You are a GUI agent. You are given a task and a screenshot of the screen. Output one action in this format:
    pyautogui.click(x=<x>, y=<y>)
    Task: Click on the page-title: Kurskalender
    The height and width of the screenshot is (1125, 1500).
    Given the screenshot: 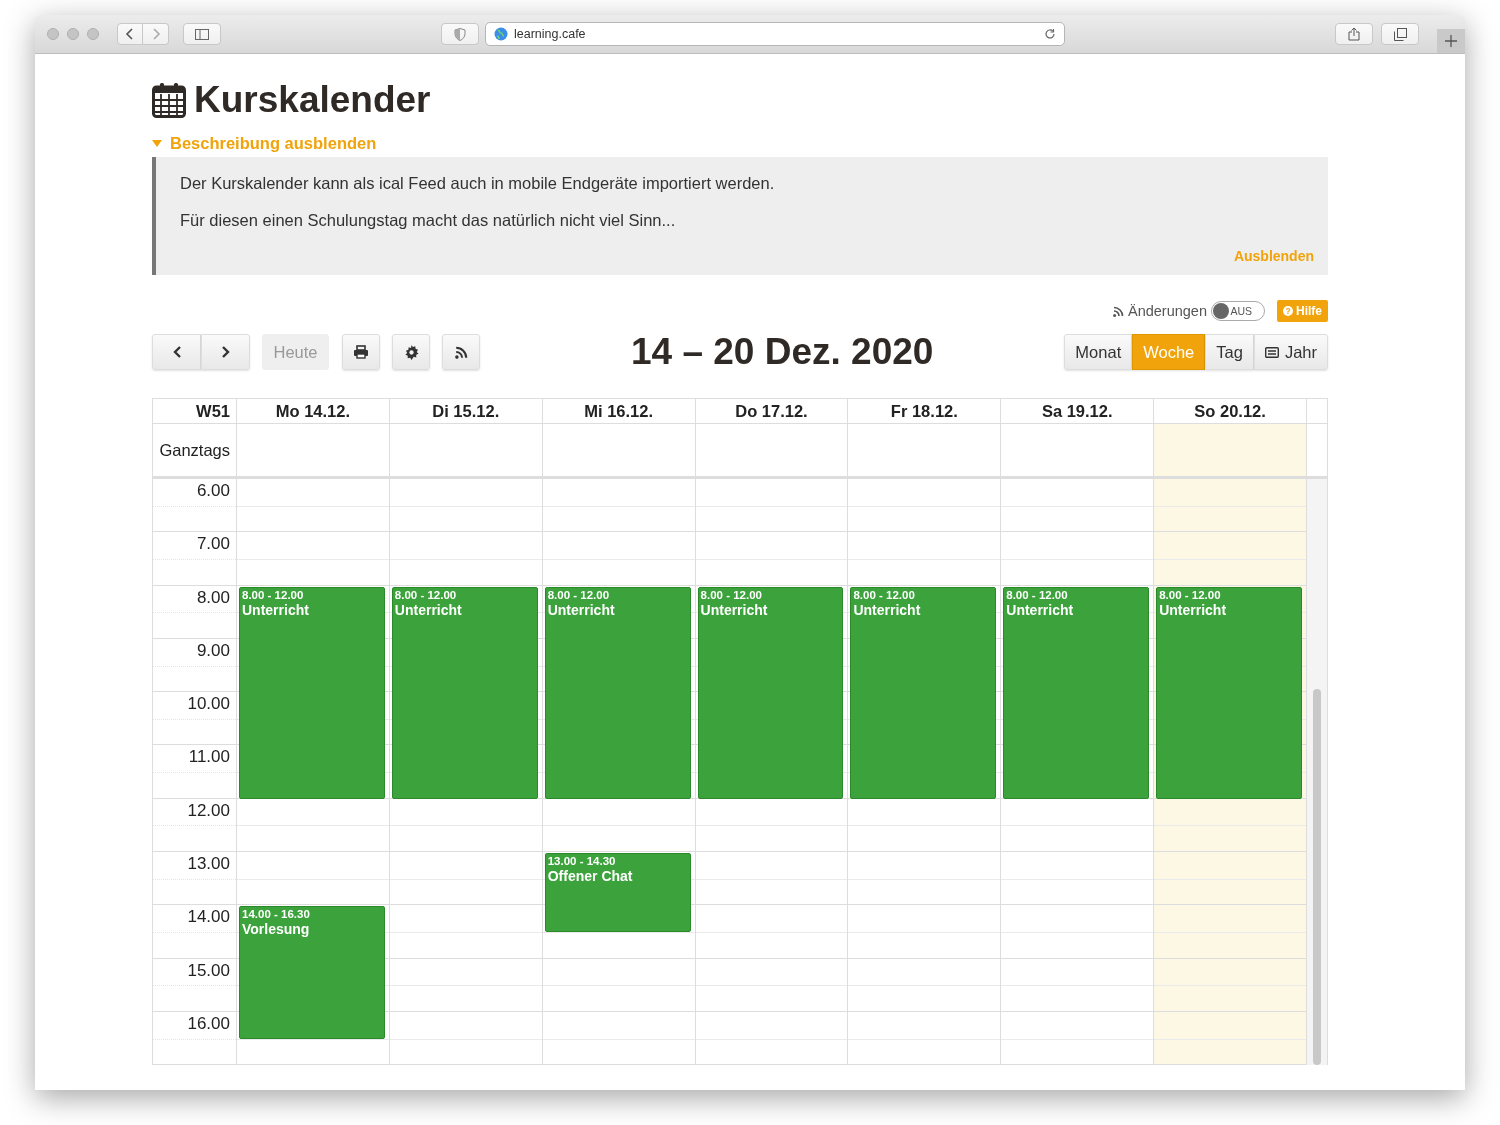 What is the action you would take?
    pyautogui.click(x=312, y=100)
    